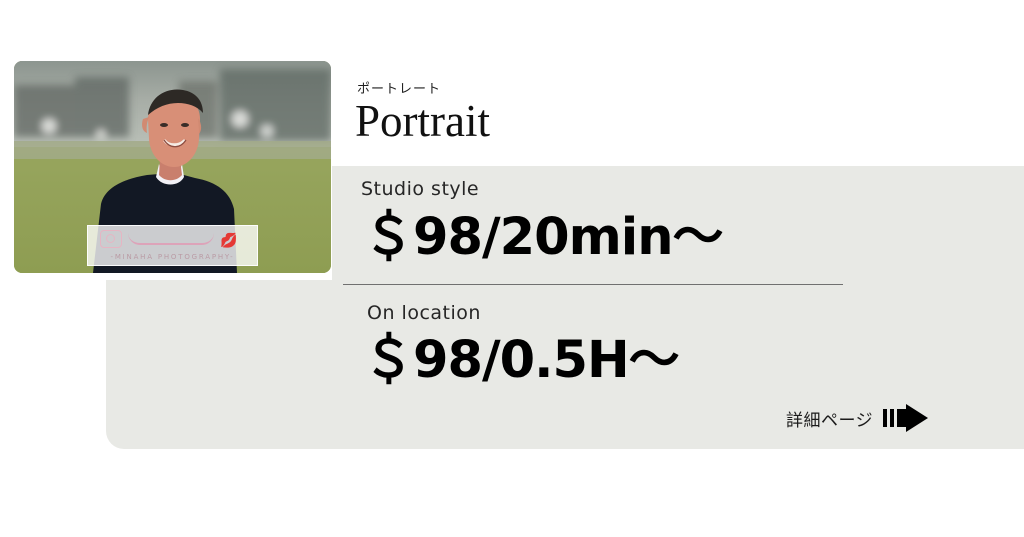  What do you see at coordinates (593, 284) in the screenshot?
I see `pricing-divider` at bounding box center [593, 284].